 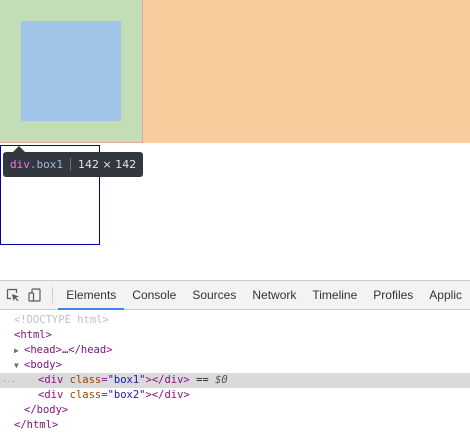 I want to click on box1-content-highlight, so click(x=71, y=71).